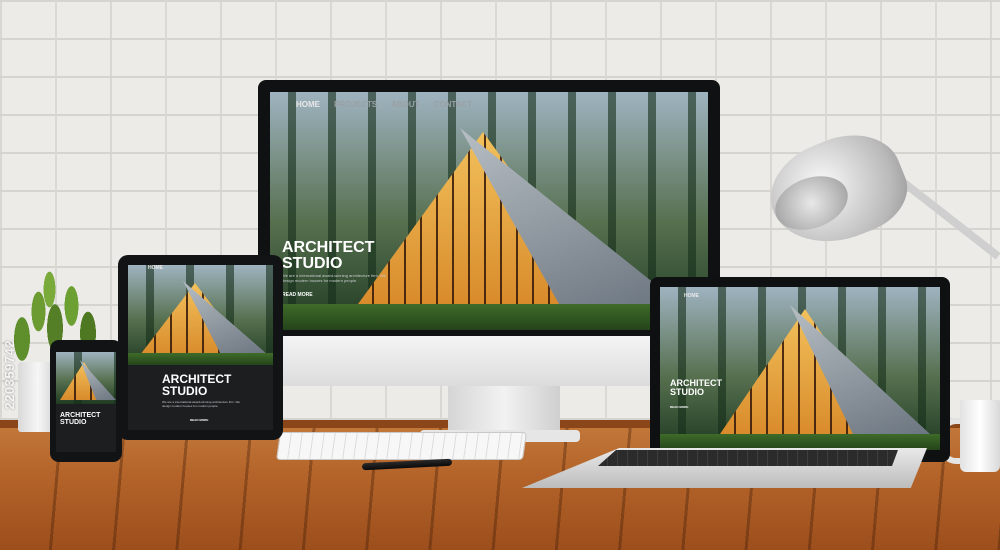 The height and width of the screenshot is (550, 1000). I want to click on laptop-nav-home: HOME, so click(691, 296).